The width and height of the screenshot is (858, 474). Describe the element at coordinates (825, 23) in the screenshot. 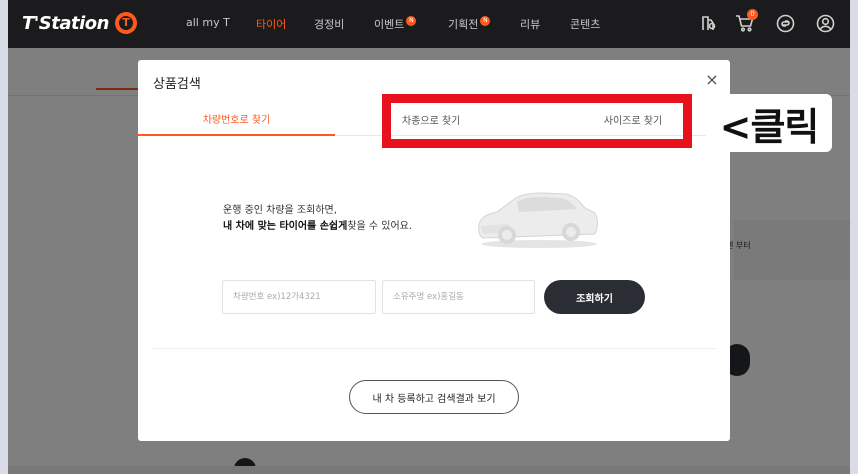

I see `user-icon` at that location.